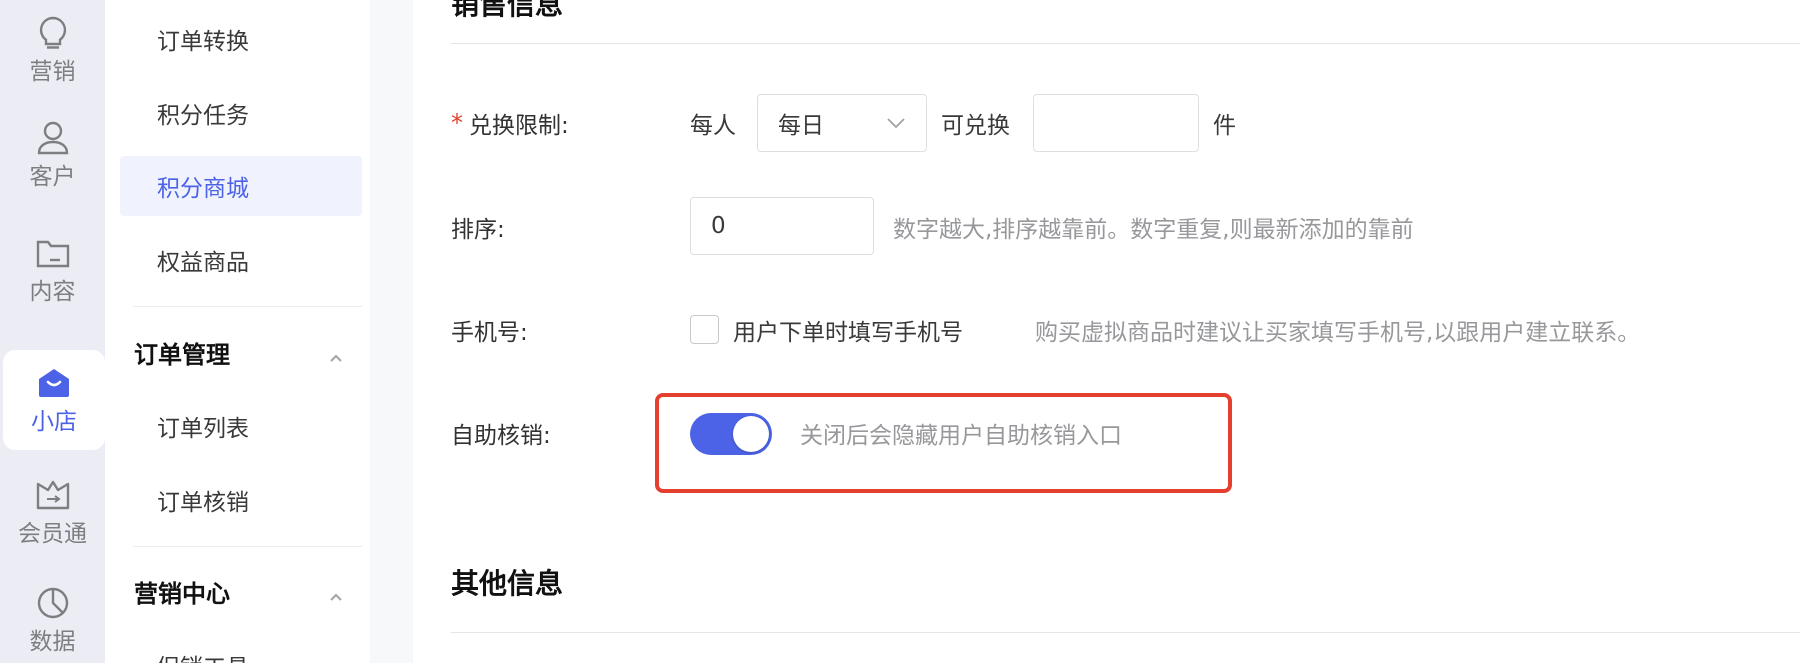 This screenshot has width=1800, height=663. I want to click on exchange-period-select: 每日, so click(842, 123).